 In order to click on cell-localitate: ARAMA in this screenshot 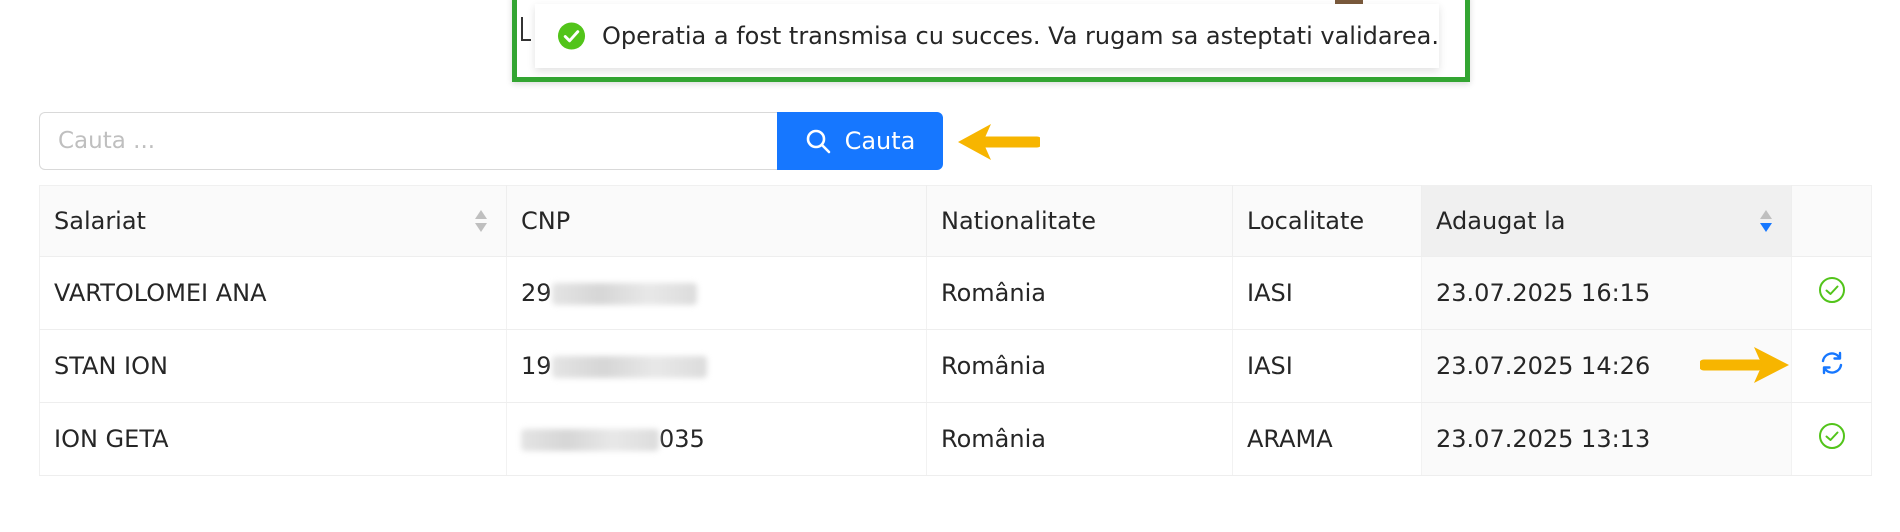, I will do `click(1327, 439)`.